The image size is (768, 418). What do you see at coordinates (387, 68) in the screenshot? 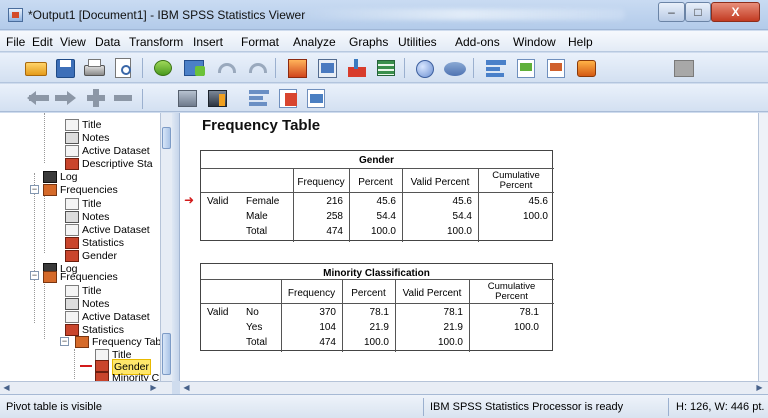
I see `select-last-output-icon` at bounding box center [387, 68].